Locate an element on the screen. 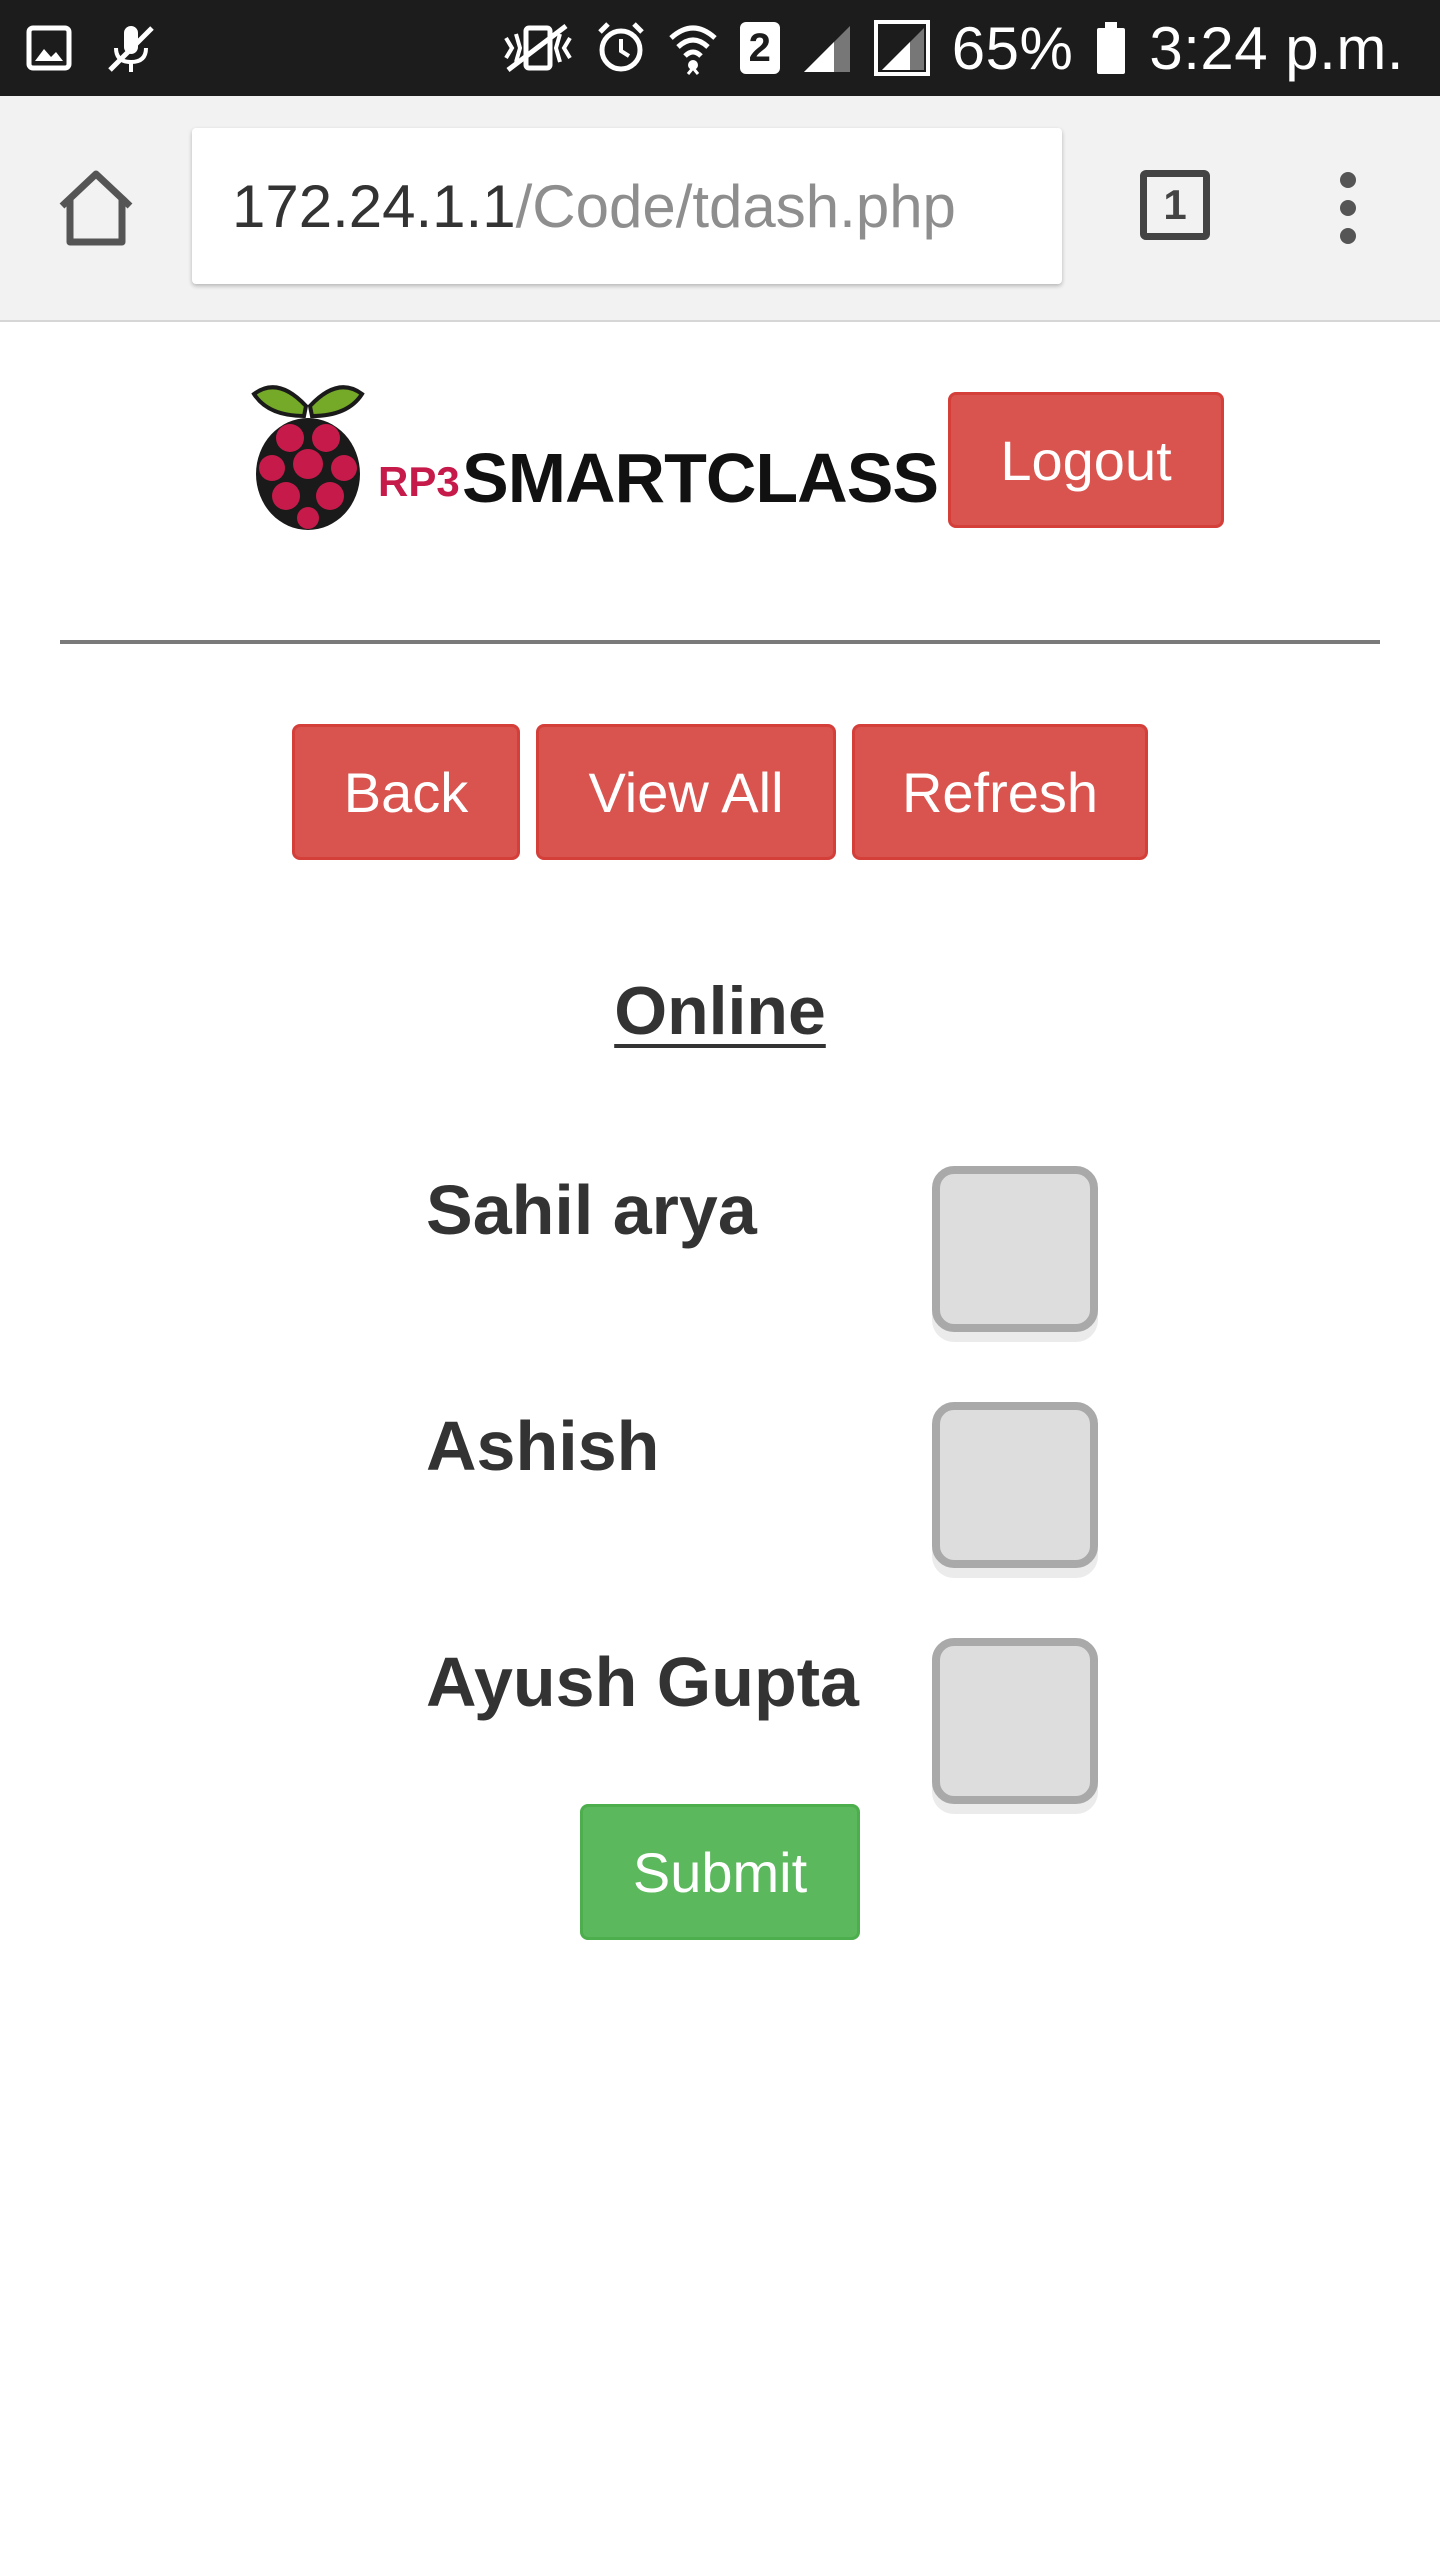 The image size is (1440, 2560). gallery-icon is located at coordinates (49, 48).